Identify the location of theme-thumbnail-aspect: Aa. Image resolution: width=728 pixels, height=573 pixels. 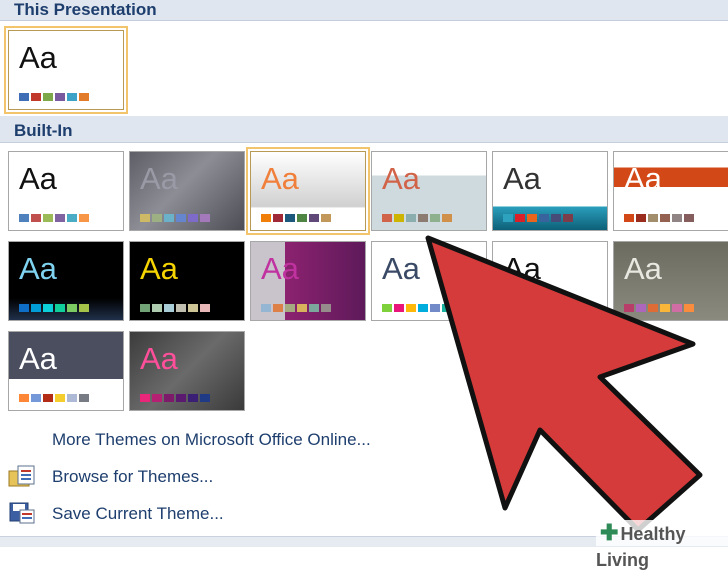
(308, 191).